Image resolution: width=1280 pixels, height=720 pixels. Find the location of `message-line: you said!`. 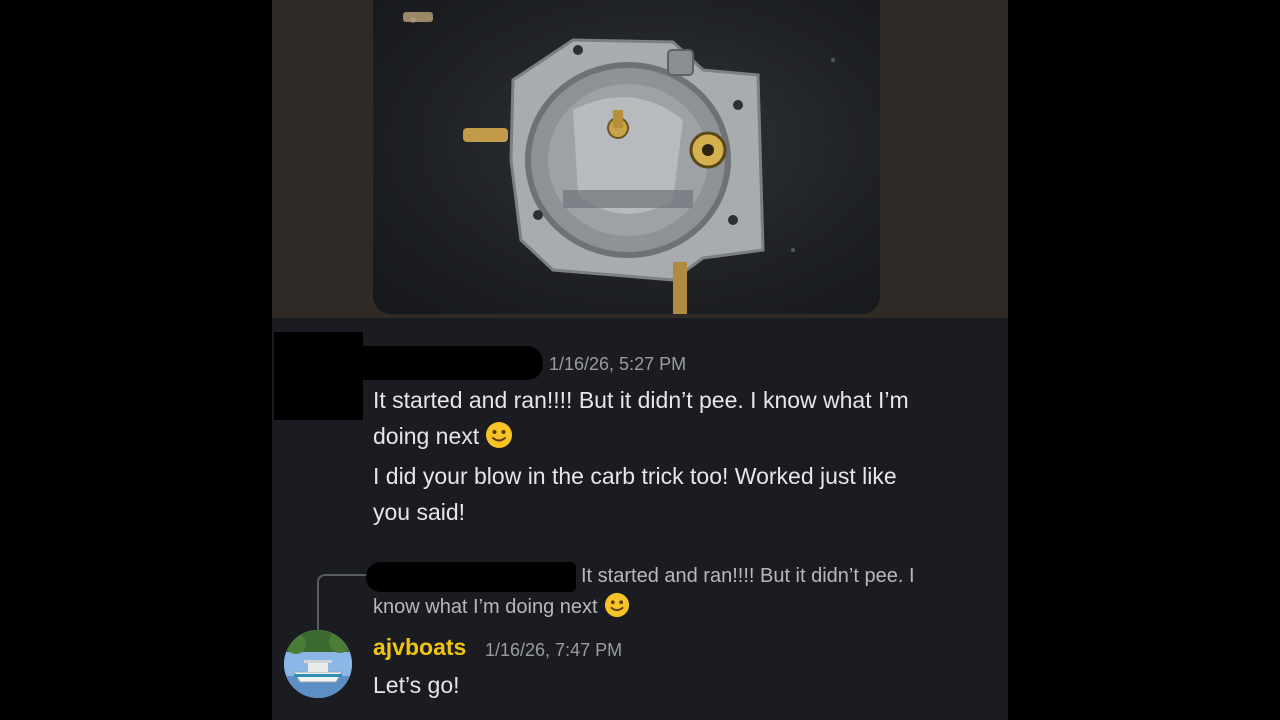

message-line: you said! is located at coordinates (419, 512).